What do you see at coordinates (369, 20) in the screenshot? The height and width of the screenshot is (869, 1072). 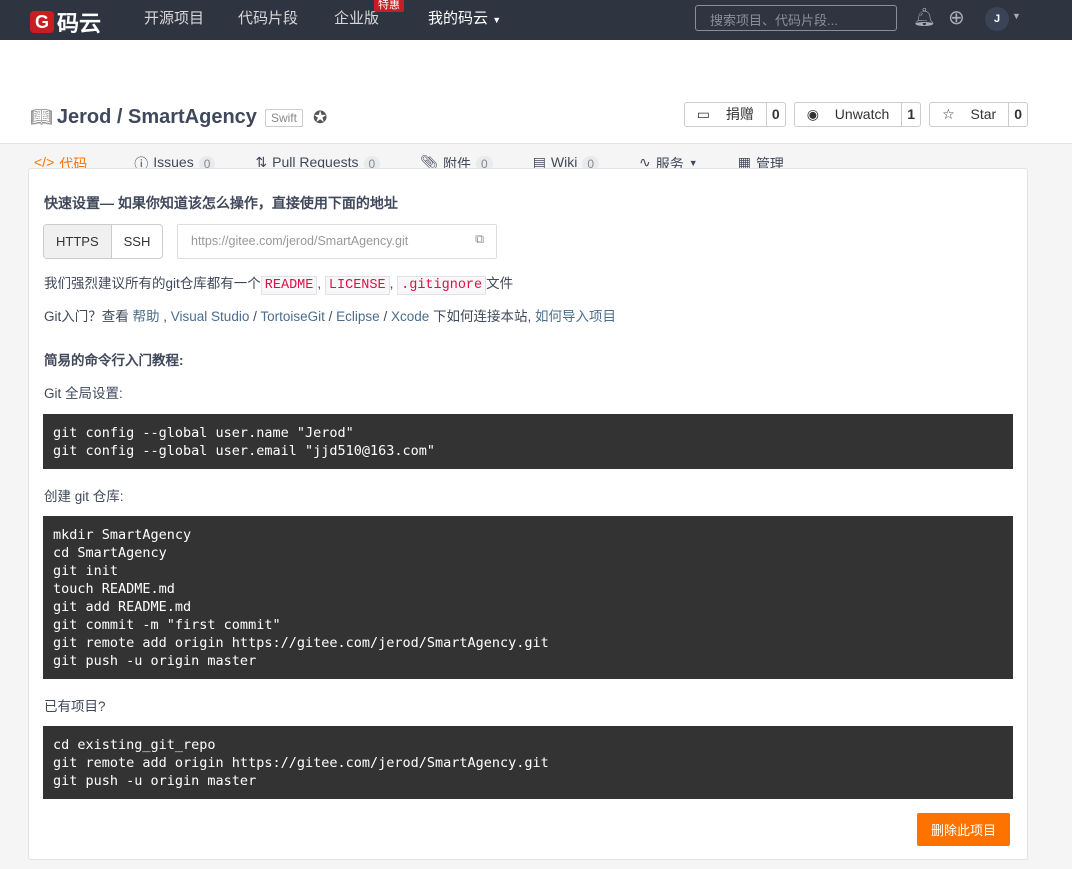 I see `nav-enterprise: 企业版 特惠` at bounding box center [369, 20].